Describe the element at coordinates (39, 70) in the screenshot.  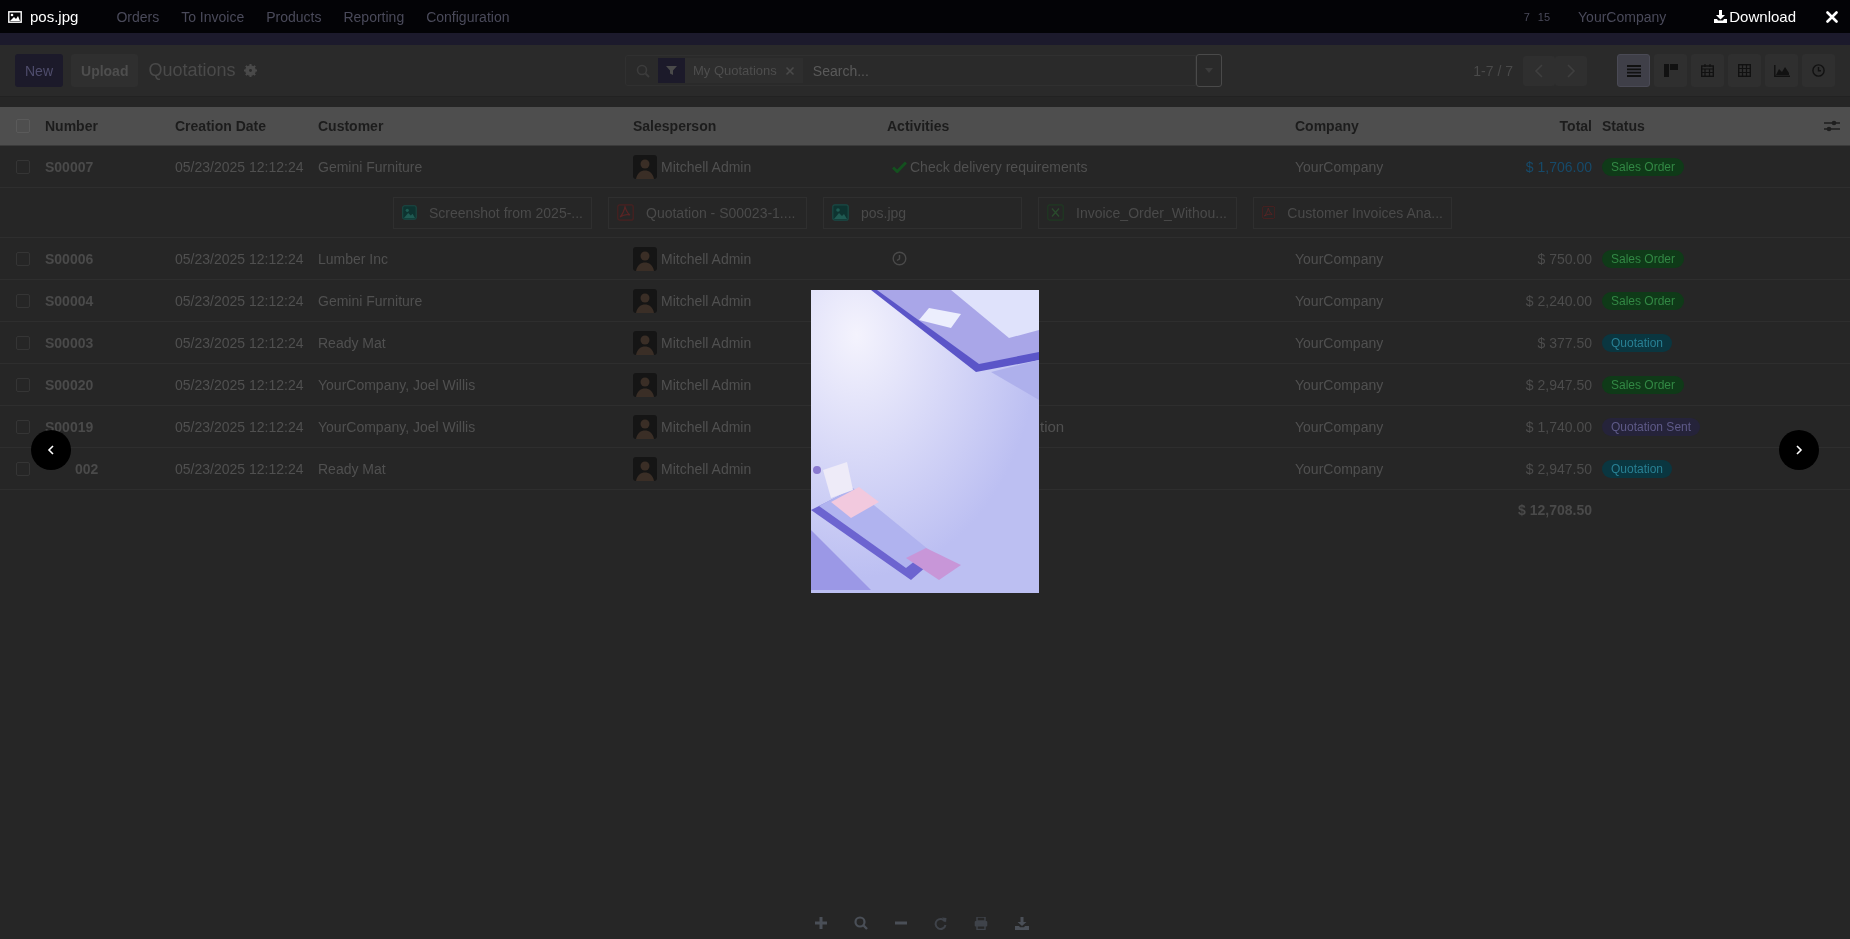
I see `new-button: New` at that location.